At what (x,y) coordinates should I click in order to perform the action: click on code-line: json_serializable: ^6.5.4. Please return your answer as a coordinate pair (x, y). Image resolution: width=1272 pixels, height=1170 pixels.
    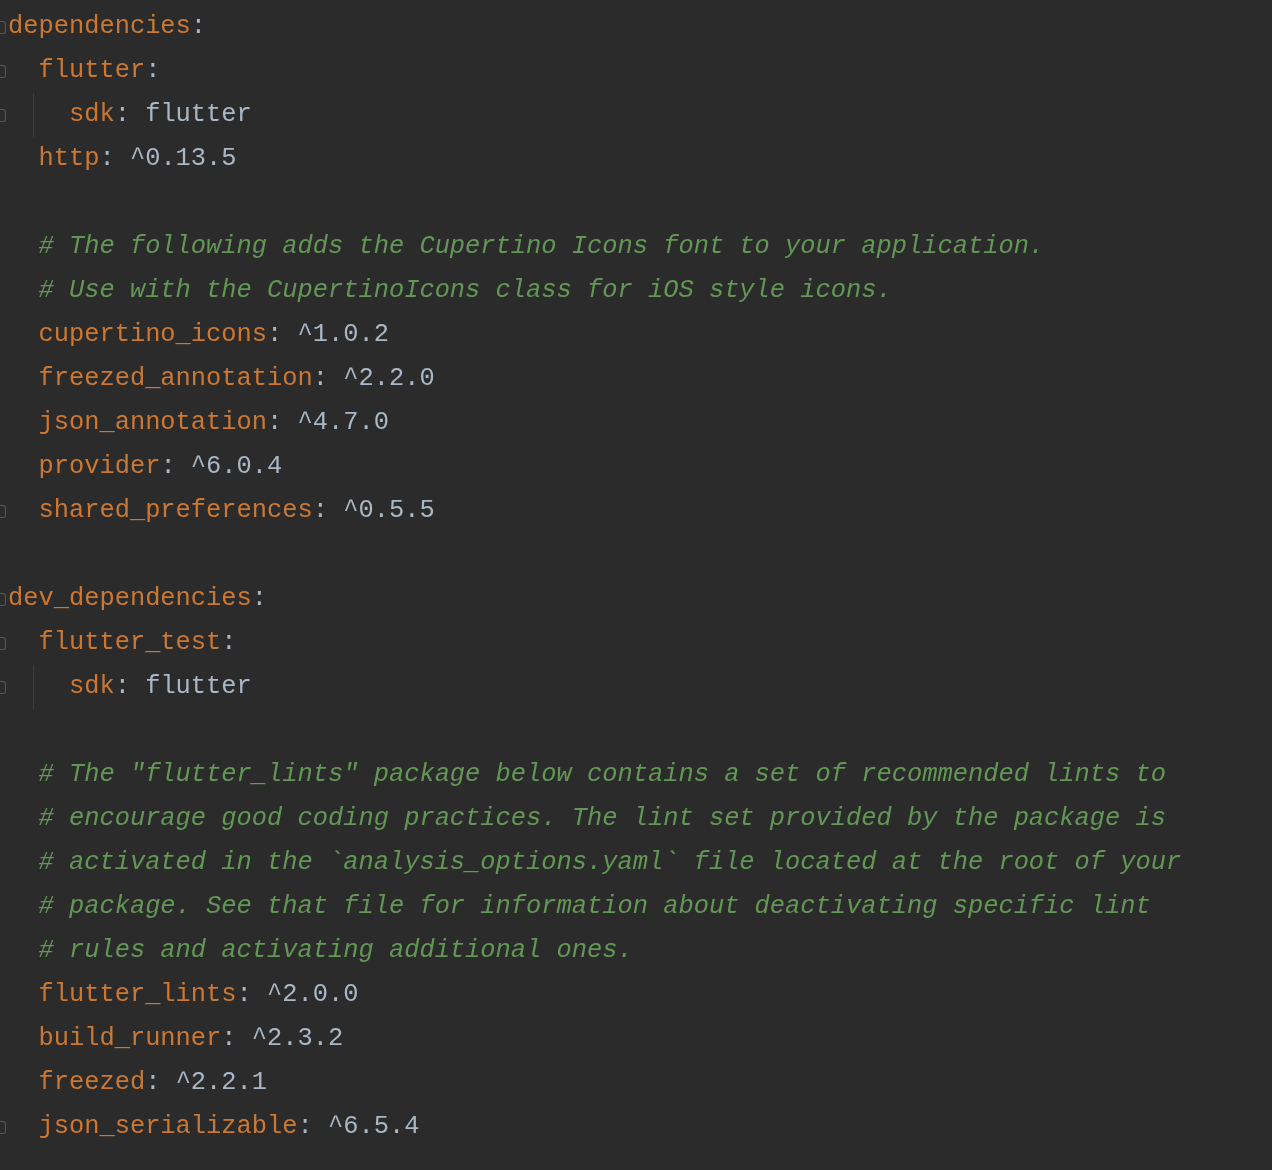
    Looking at the image, I should click on (229, 1126).